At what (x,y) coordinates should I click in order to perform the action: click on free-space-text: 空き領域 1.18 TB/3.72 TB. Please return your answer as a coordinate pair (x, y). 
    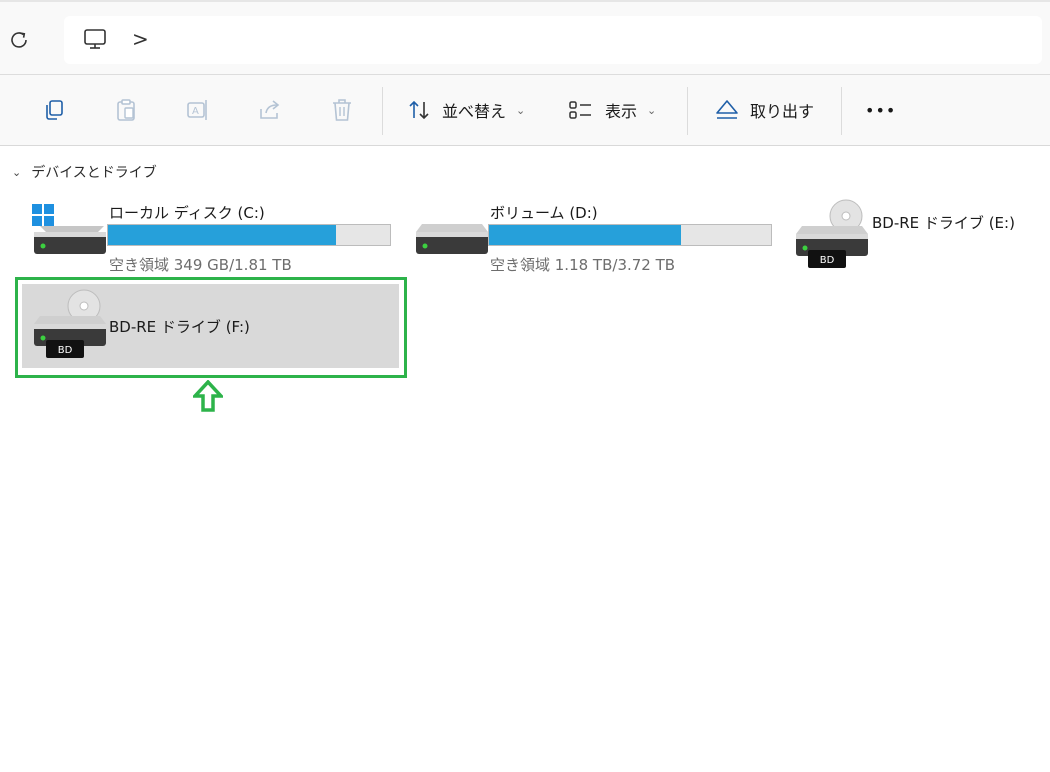
    Looking at the image, I should click on (583, 265).